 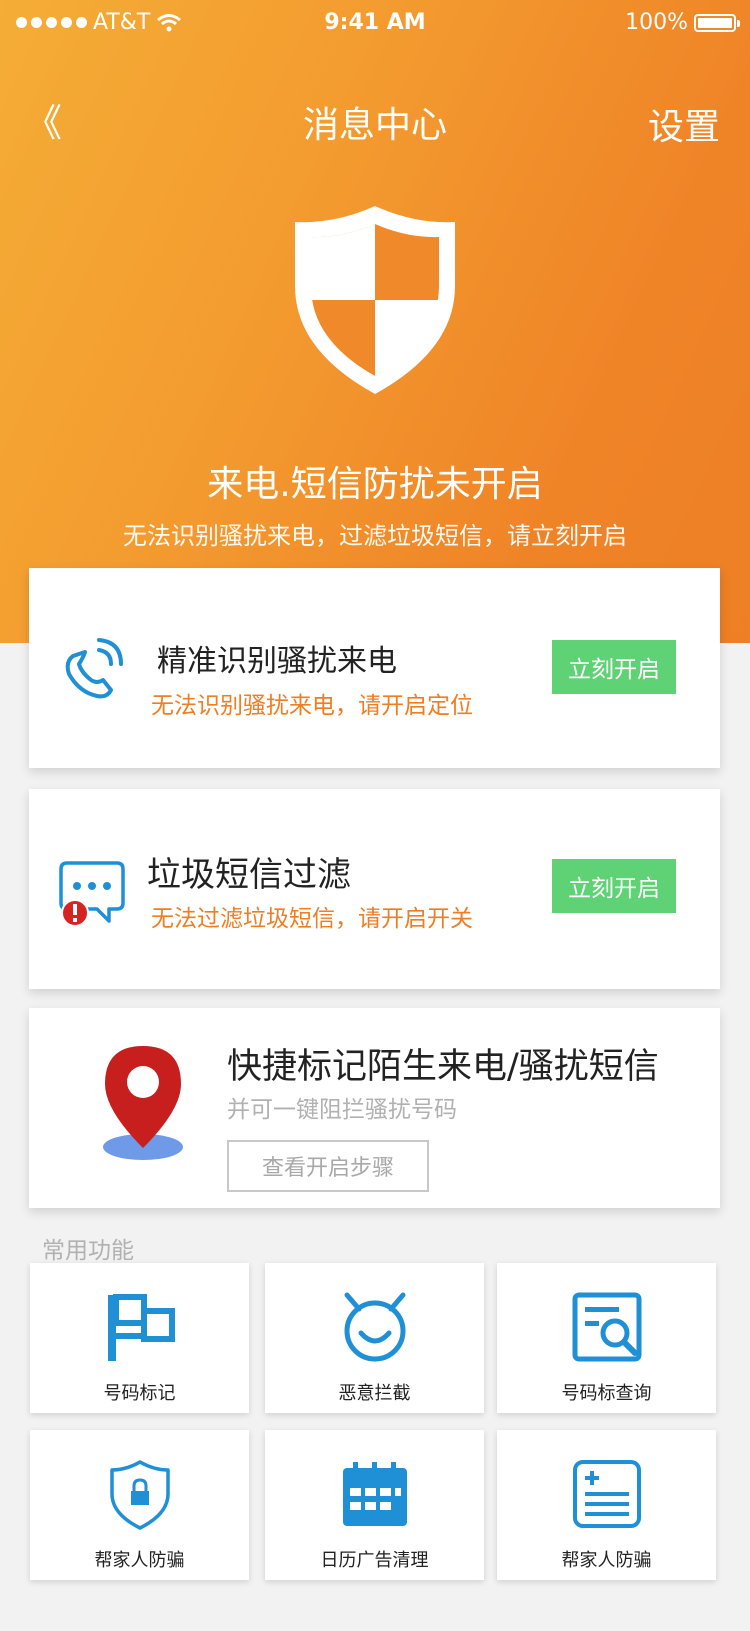 I want to click on tile-malicious-block: 恶意拦截, so click(x=374, y=1338).